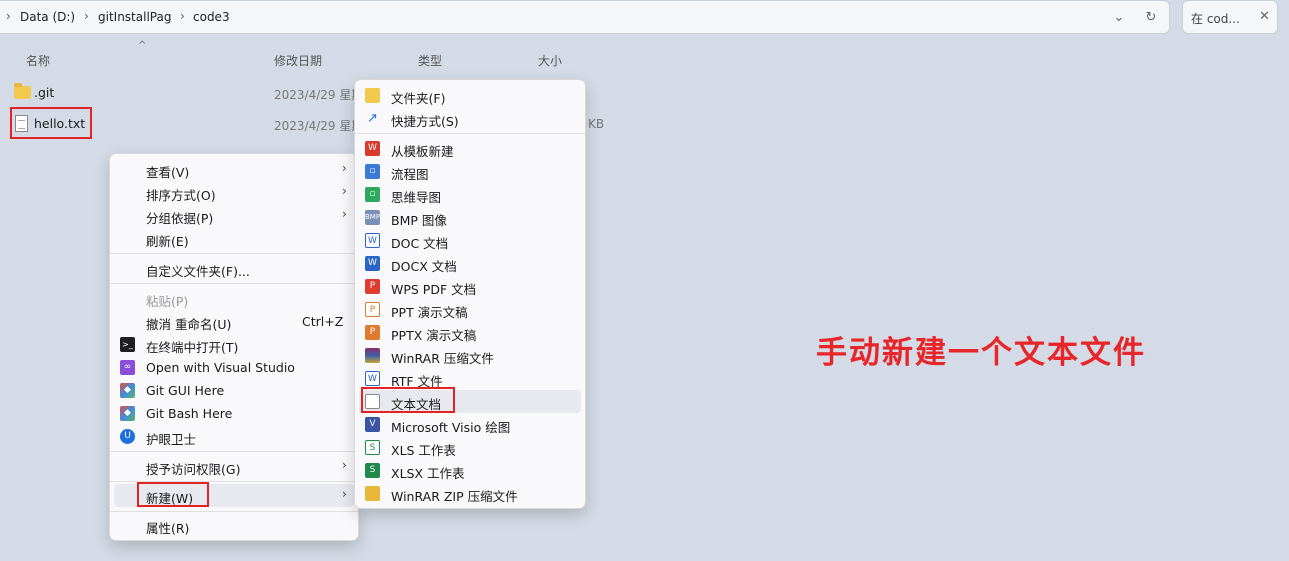 The height and width of the screenshot is (561, 1289). I want to click on git-bash-icon: ◆, so click(127, 413).